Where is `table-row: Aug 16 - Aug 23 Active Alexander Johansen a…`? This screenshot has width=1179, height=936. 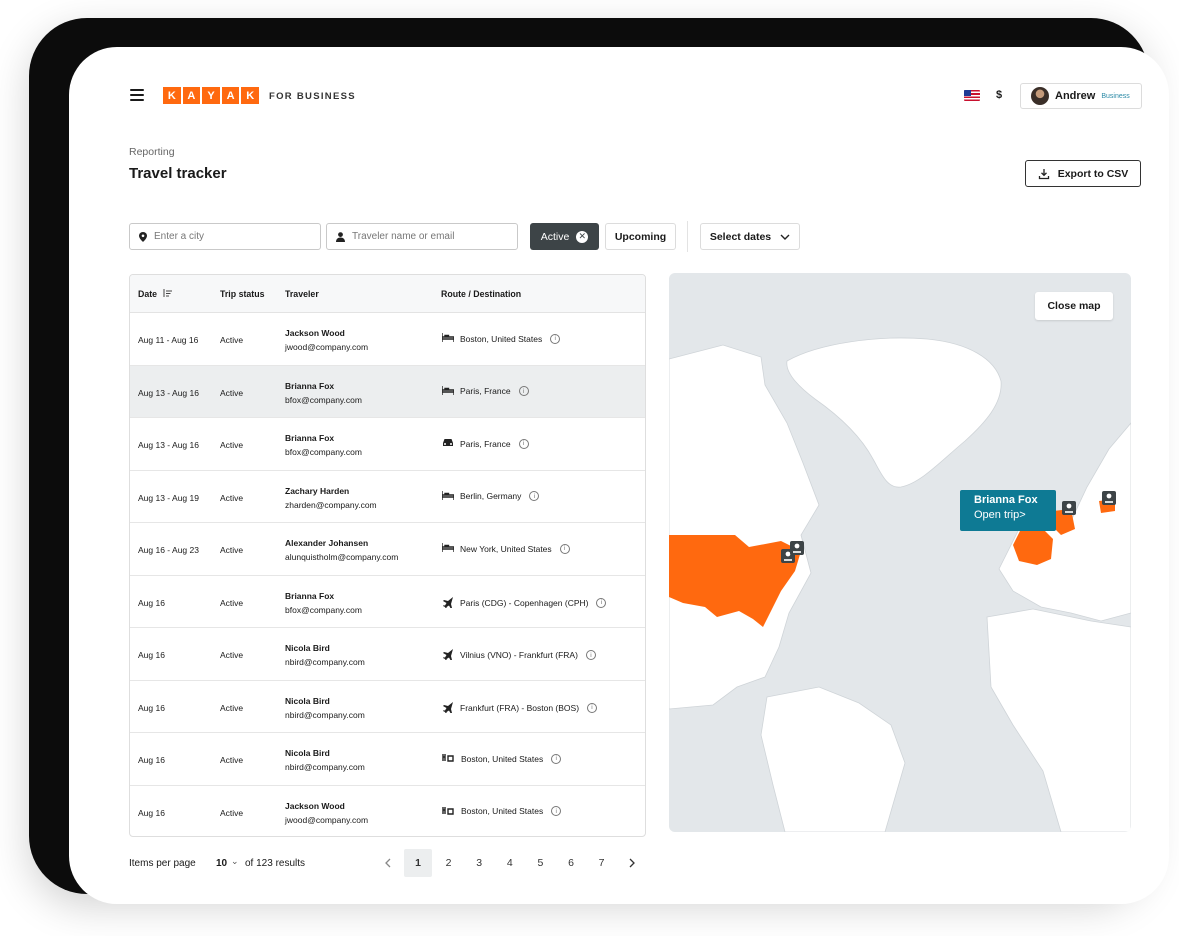 table-row: Aug 16 - Aug 23 Active Alexander Johansen a… is located at coordinates (387, 549).